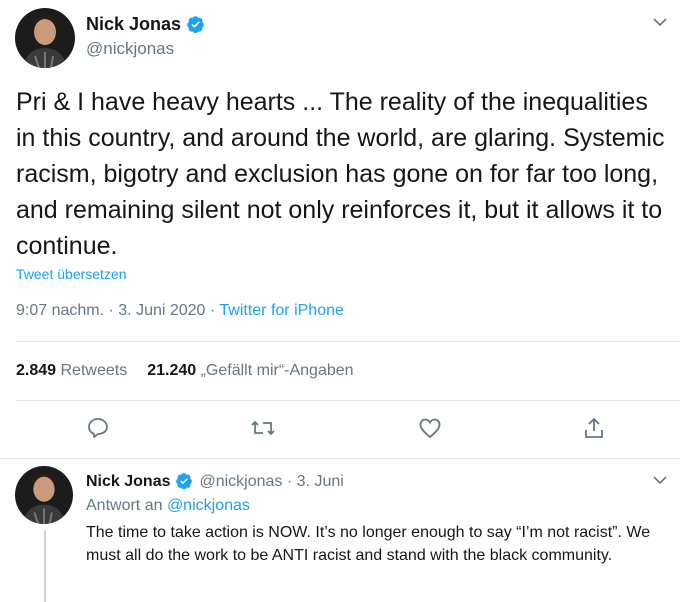  What do you see at coordinates (340, 430) in the screenshot?
I see `action-bar` at bounding box center [340, 430].